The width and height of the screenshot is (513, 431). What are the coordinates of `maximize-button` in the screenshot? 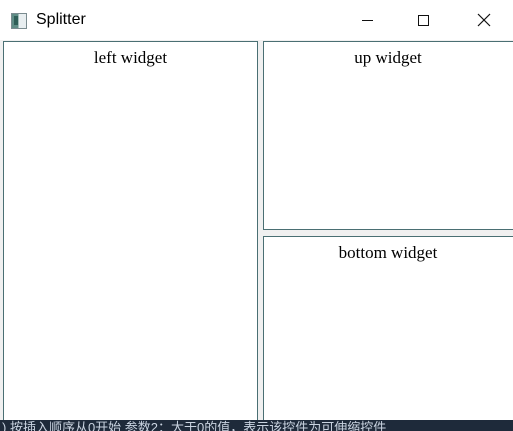 It's located at (423, 20).